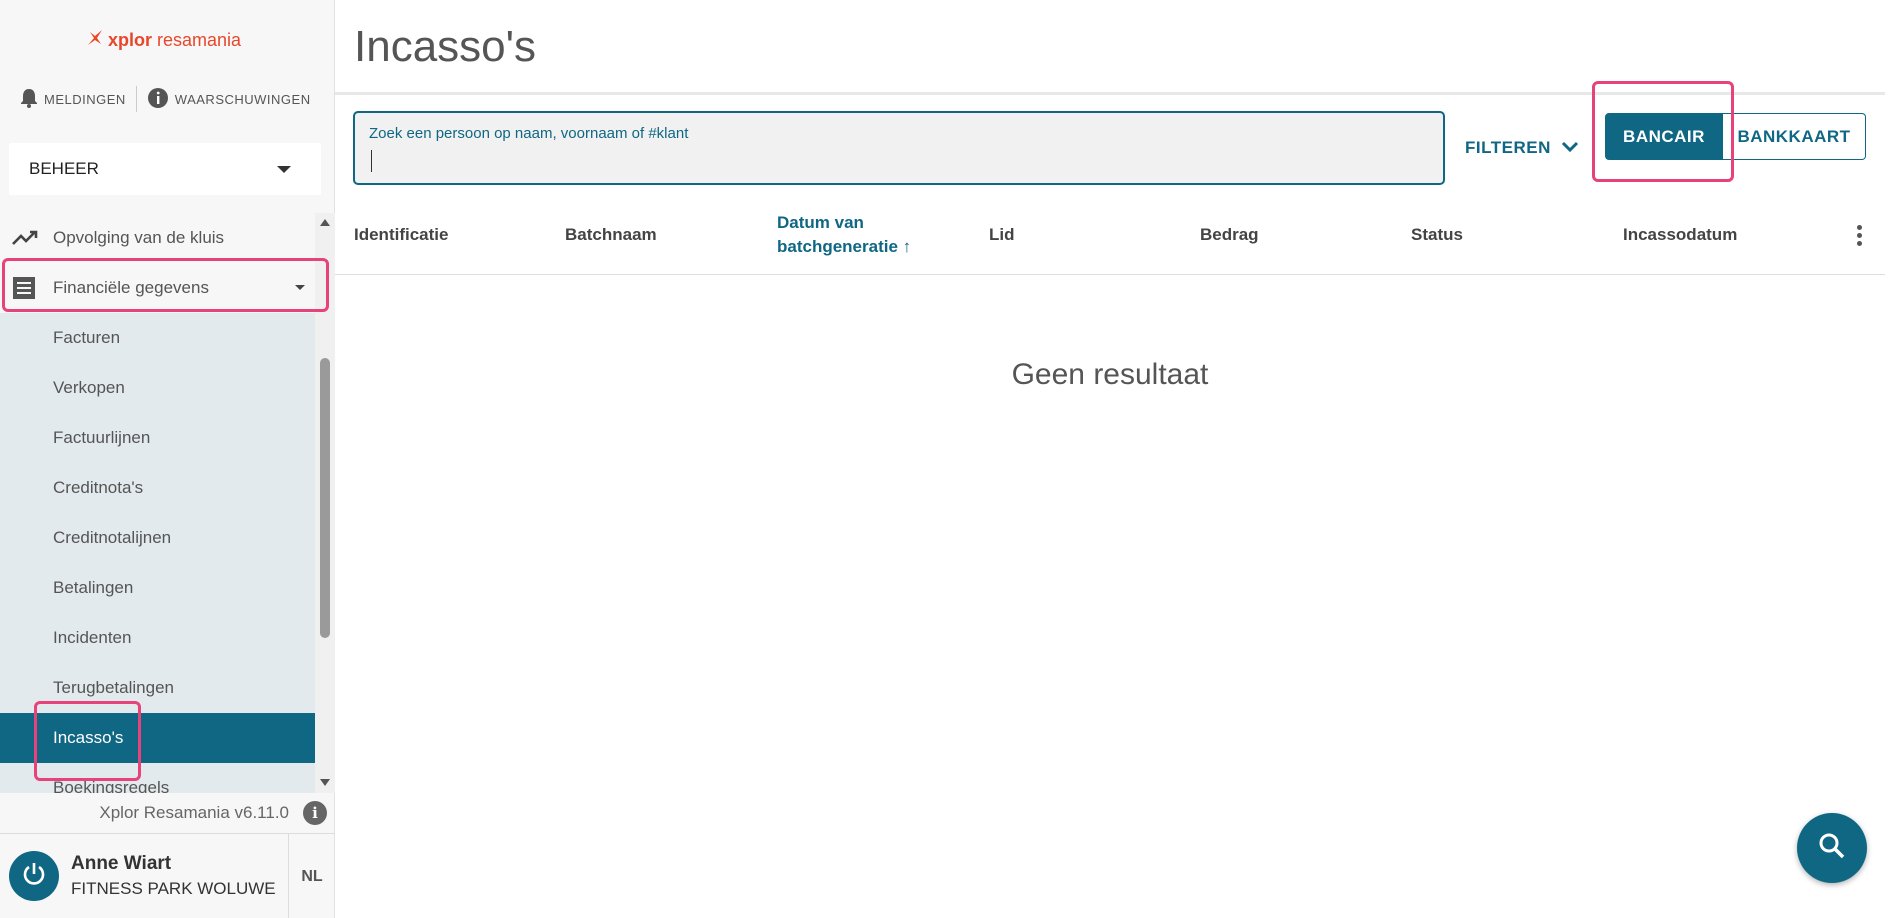 This screenshot has width=1904, height=918. I want to click on scrollbar-thumb, so click(325, 498).